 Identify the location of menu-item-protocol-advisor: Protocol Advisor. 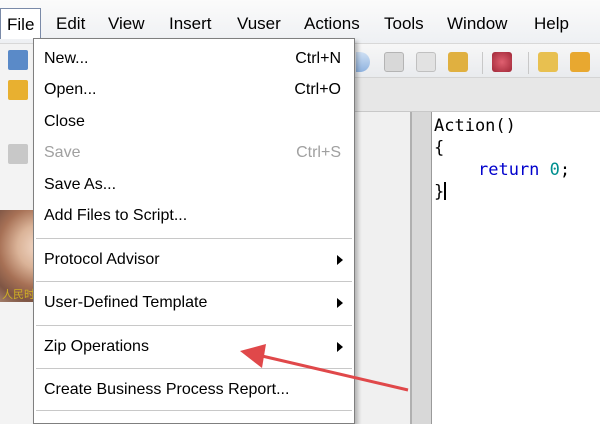
(196, 260).